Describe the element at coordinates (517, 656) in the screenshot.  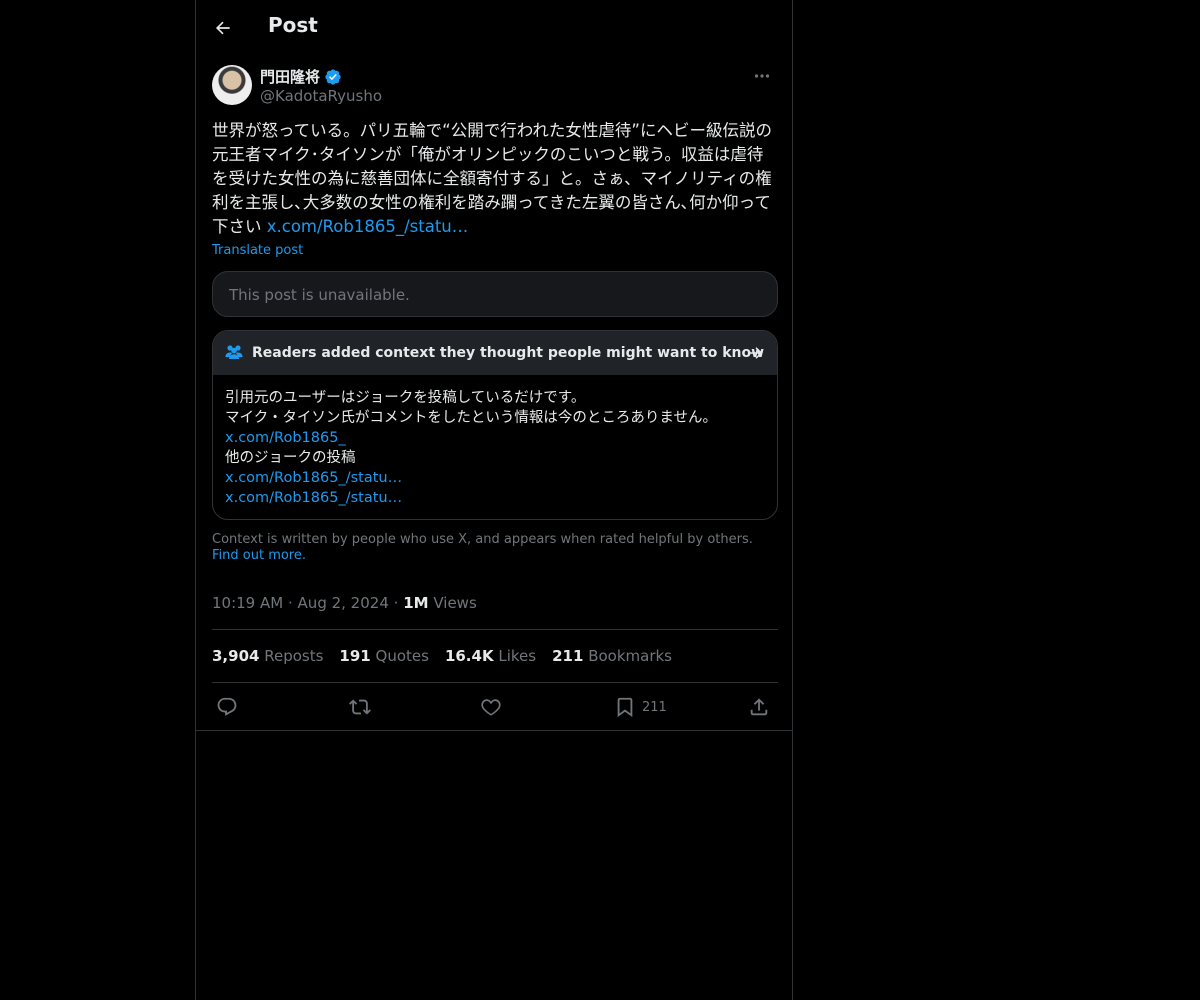
I see `likes-label: Likes` at that location.